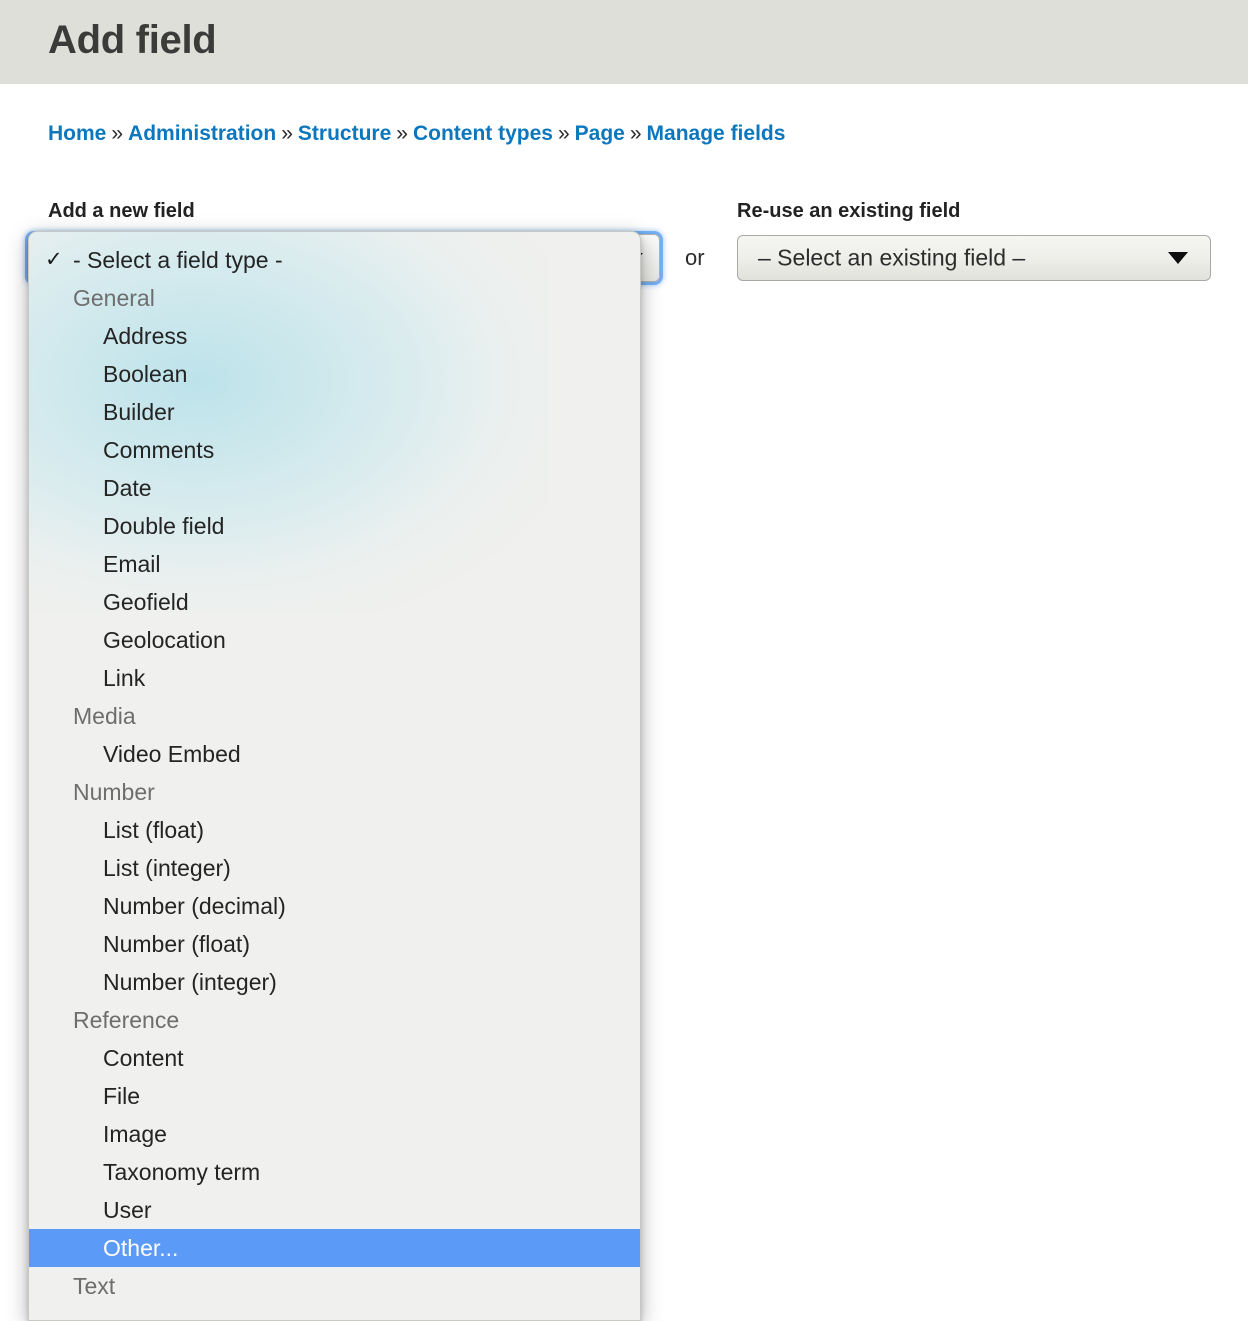 The height and width of the screenshot is (1321, 1248). Describe the element at coordinates (334, 754) in the screenshot. I see `dropdown-option-video-embed: Video Embed` at that location.